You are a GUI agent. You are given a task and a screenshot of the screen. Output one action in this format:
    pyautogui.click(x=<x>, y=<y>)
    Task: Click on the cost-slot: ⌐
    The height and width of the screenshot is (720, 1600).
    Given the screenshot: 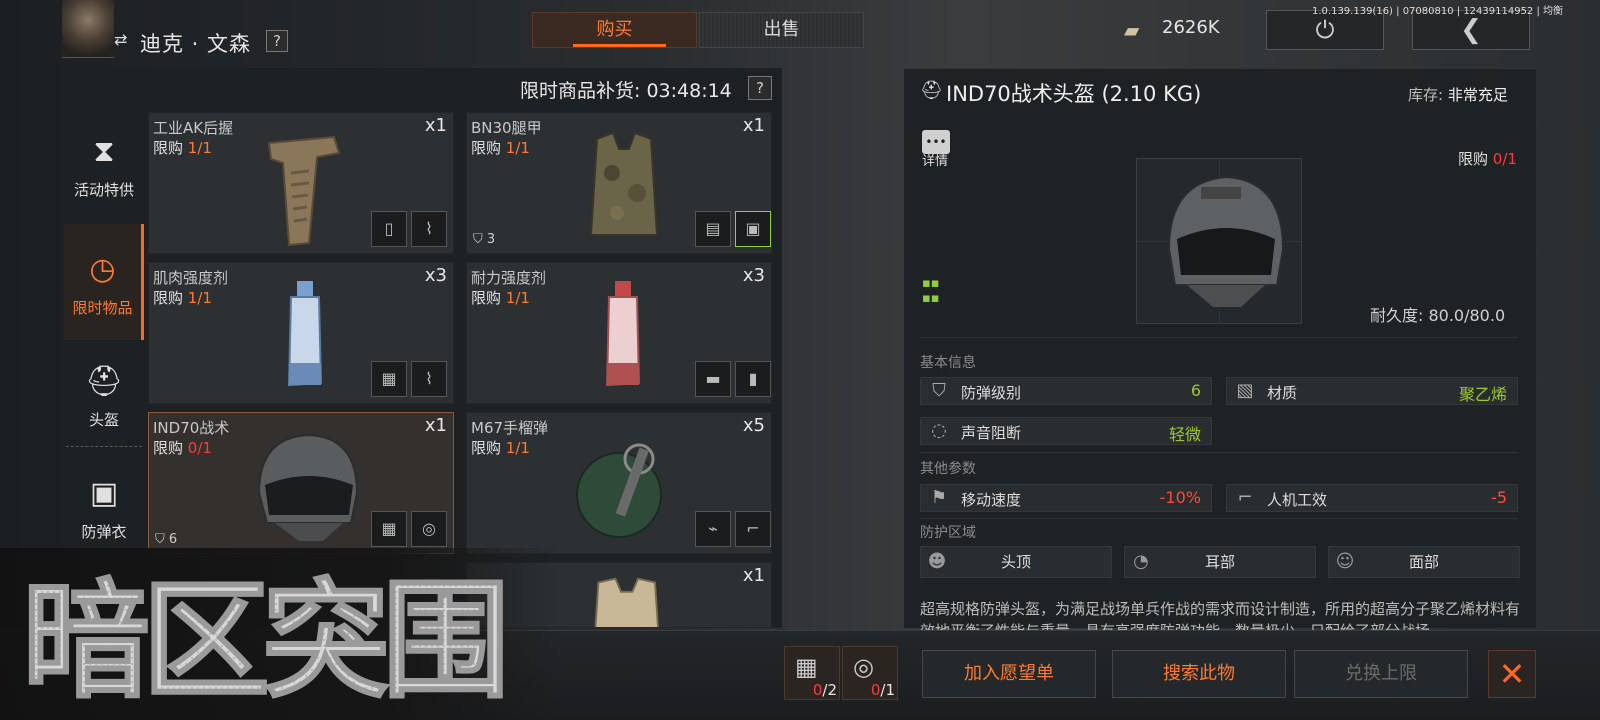 What is the action you would take?
    pyautogui.click(x=753, y=529)
    